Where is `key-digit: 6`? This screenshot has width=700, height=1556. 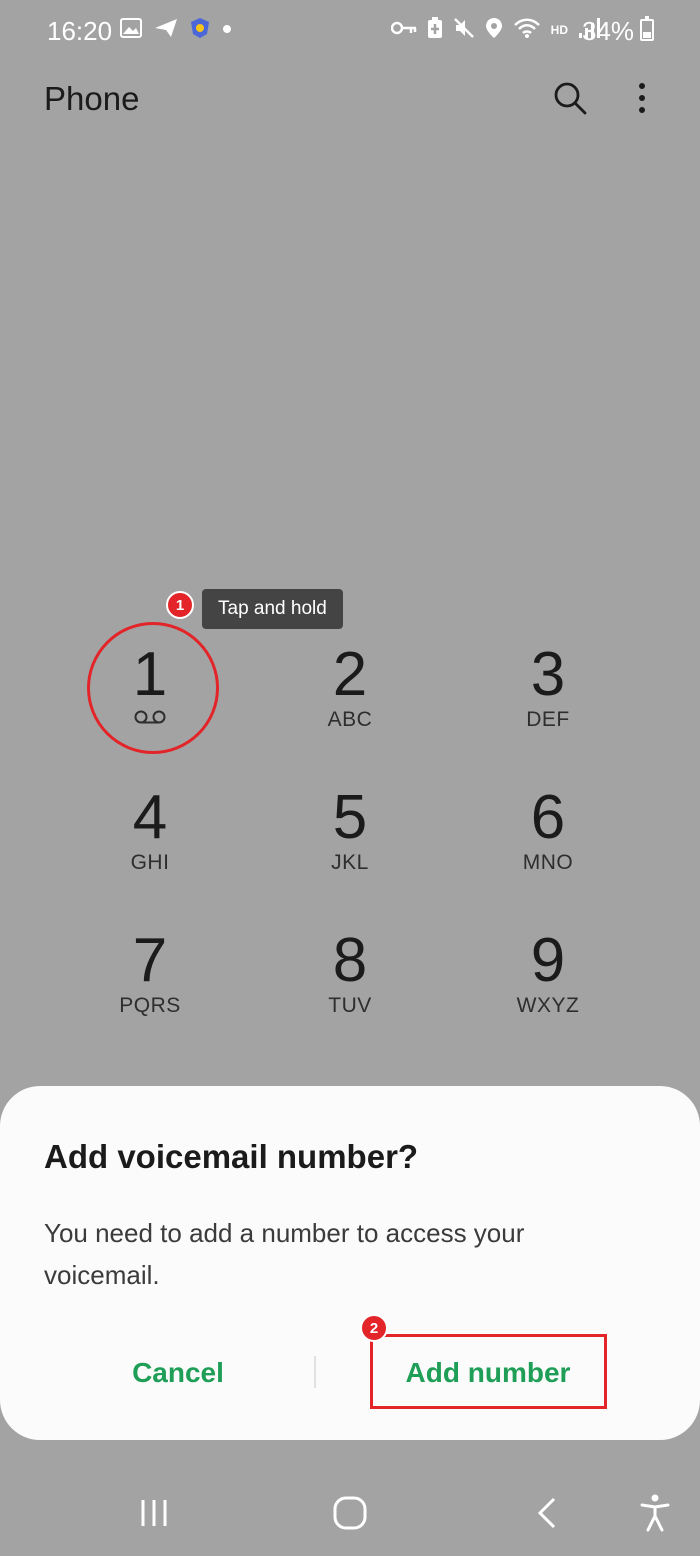 key-digit: 6 is located at coordinates (548, 817).